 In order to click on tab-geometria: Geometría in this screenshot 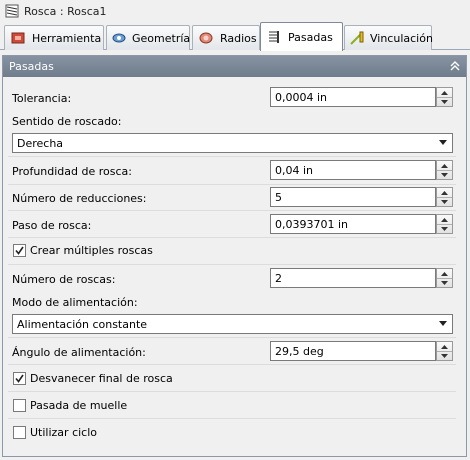, I will do `click(148, 37)`.